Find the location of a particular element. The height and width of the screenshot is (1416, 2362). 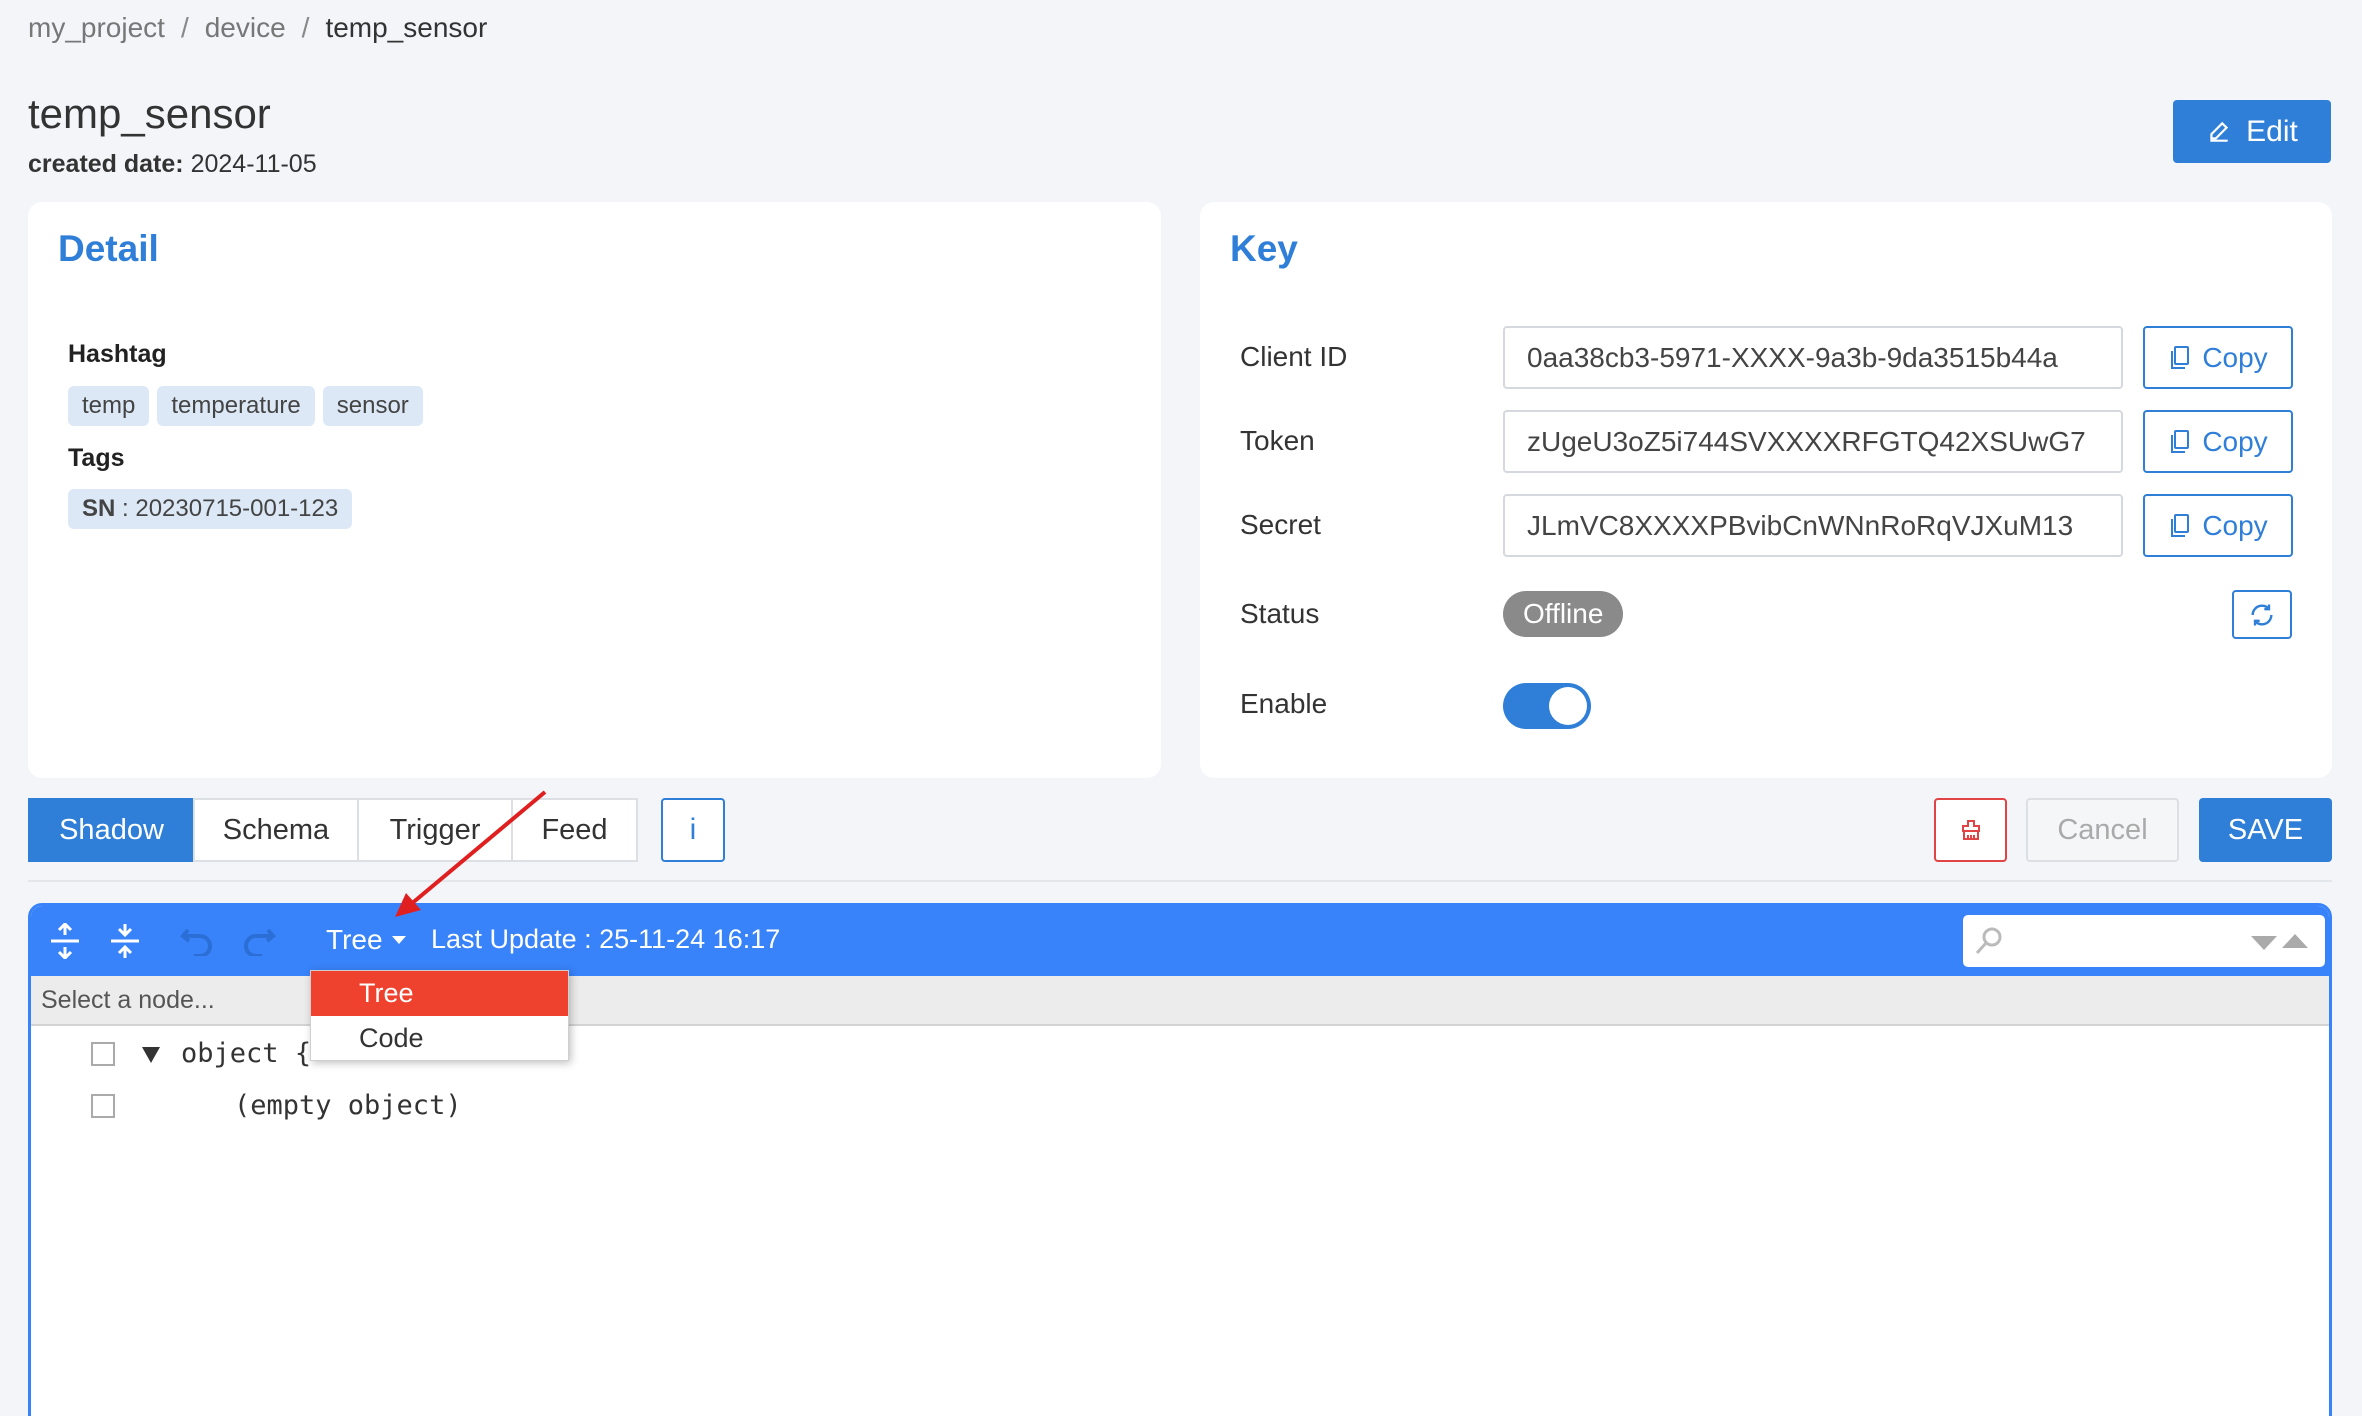

enable-label: Enable is located at coordinates (1284, 703).